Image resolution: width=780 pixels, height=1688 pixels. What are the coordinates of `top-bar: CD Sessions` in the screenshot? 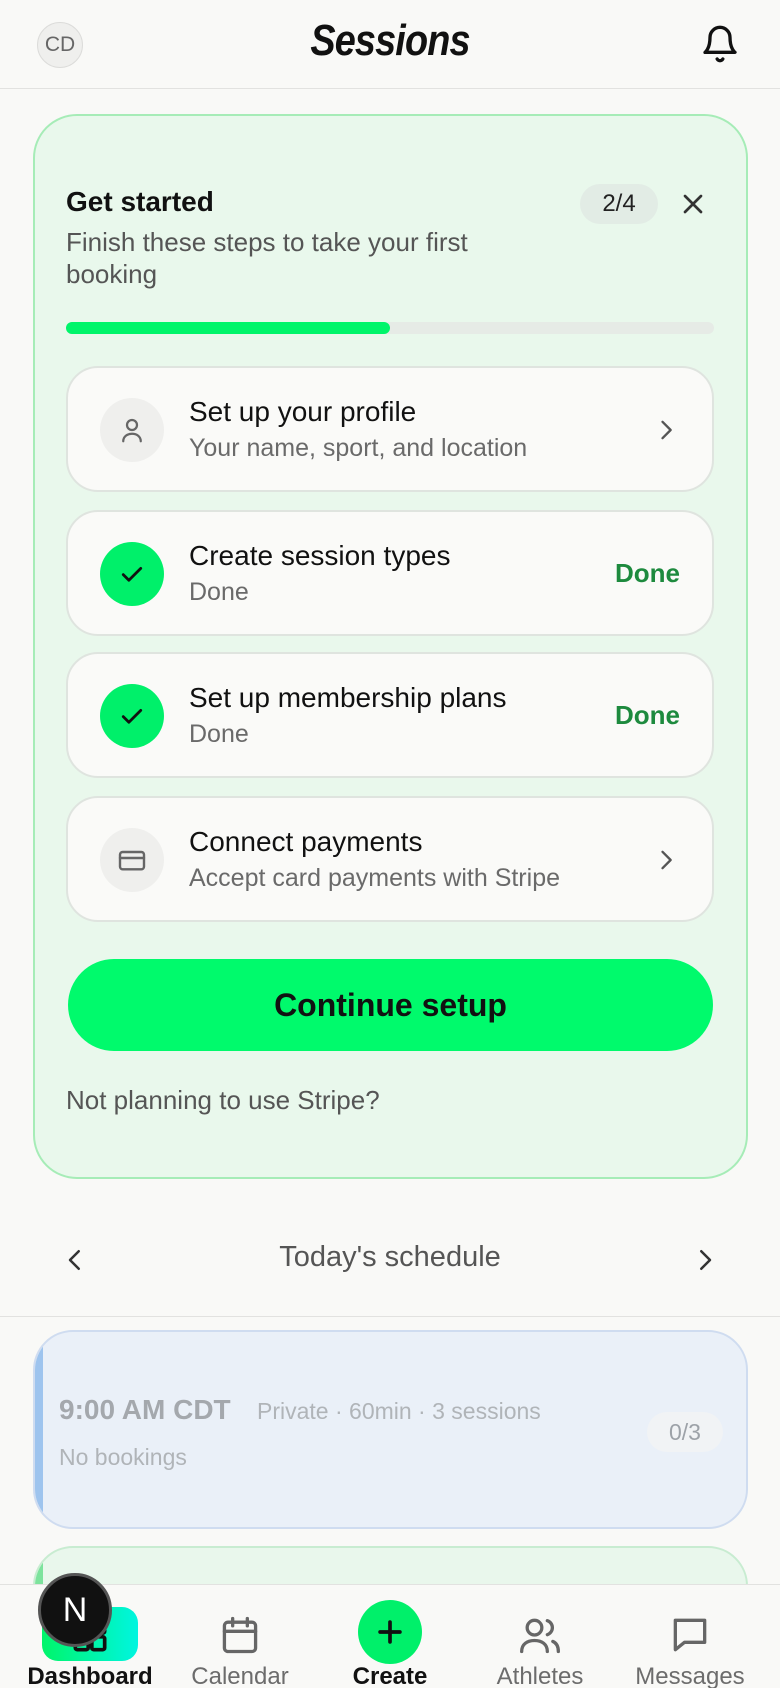 It's located at (390, 44).